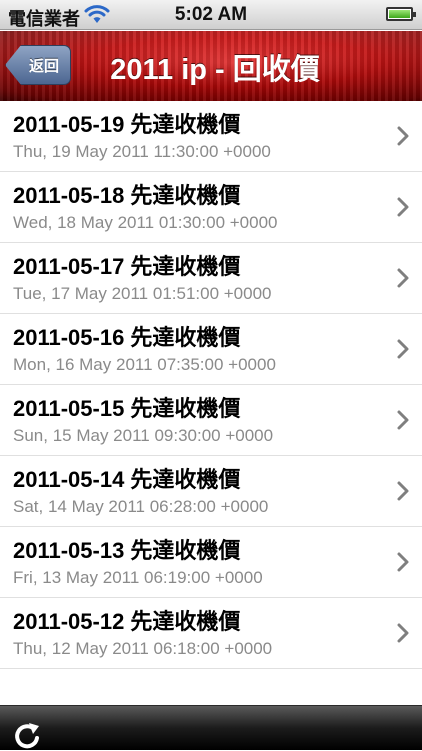  Describe the element at coordinates (144, 364) in the screenshot. I see `list-item-date: Mon, 16 May 2011 07:35:00 +0000` at that location.